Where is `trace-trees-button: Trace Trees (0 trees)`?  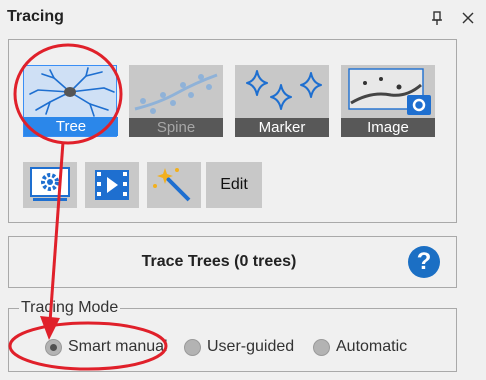 trace-trees-button: Trace Trees (0 trees) is located at coordinates (219, 262).